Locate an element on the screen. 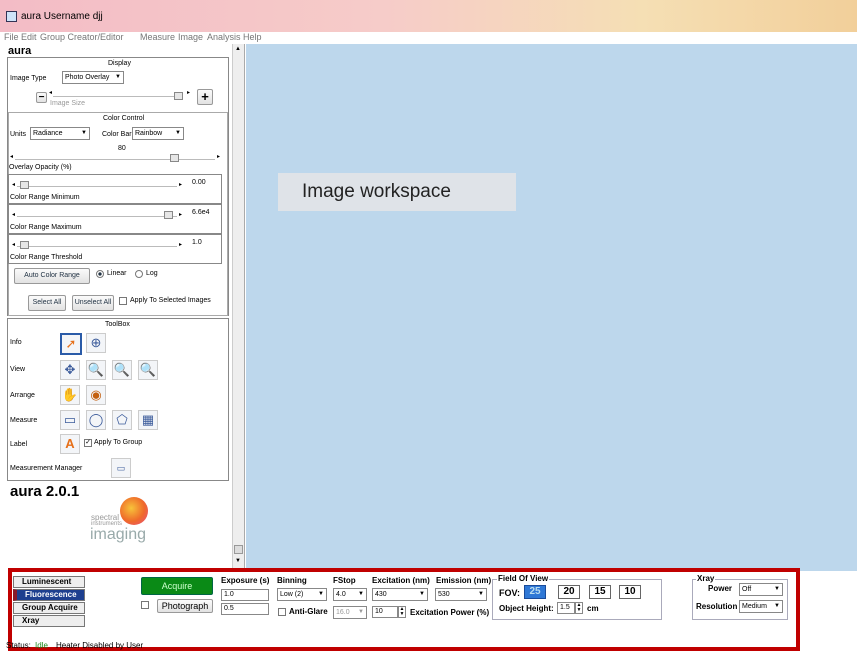 The width and height of the screenshot is (857, 651). linear-radio is located at coordinates (100, 274).